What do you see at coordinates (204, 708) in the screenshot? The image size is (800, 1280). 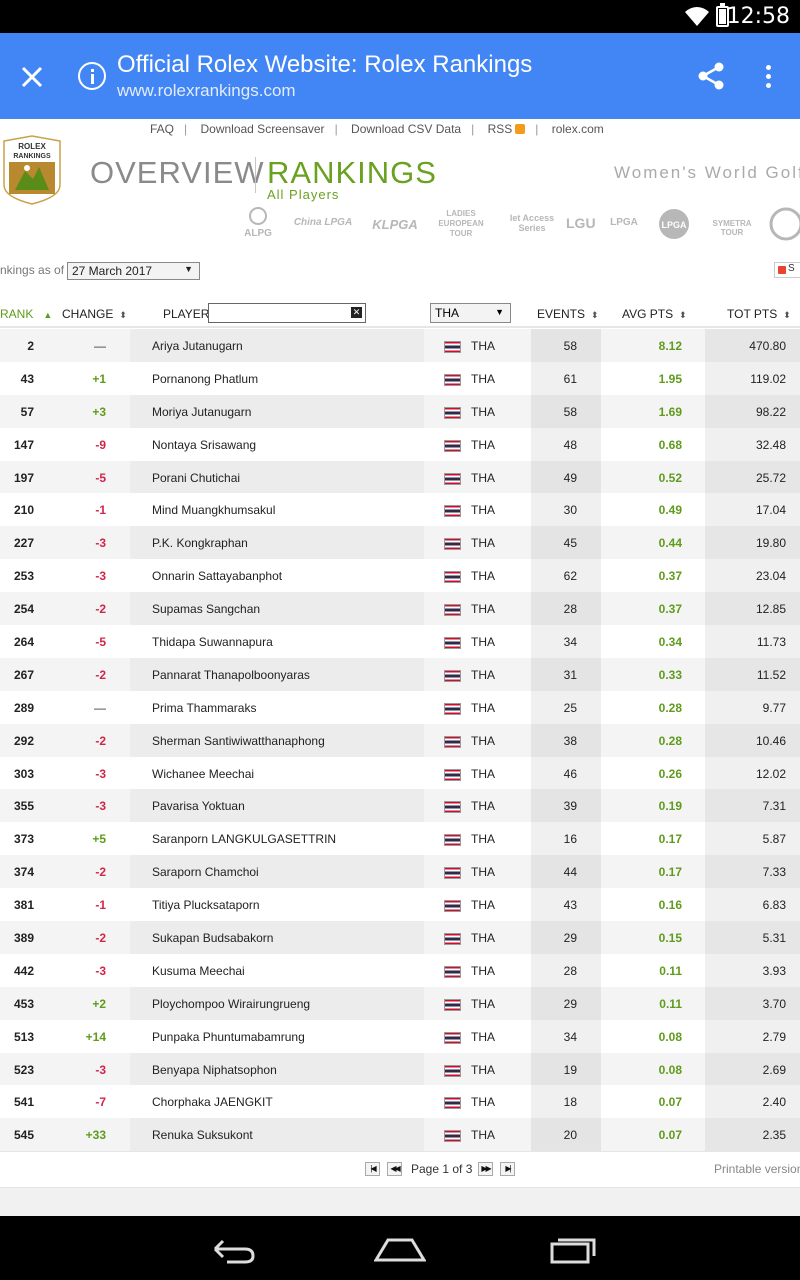 I see `player-name-link: Prima Thammaraks` at bounding box center [204, 708].